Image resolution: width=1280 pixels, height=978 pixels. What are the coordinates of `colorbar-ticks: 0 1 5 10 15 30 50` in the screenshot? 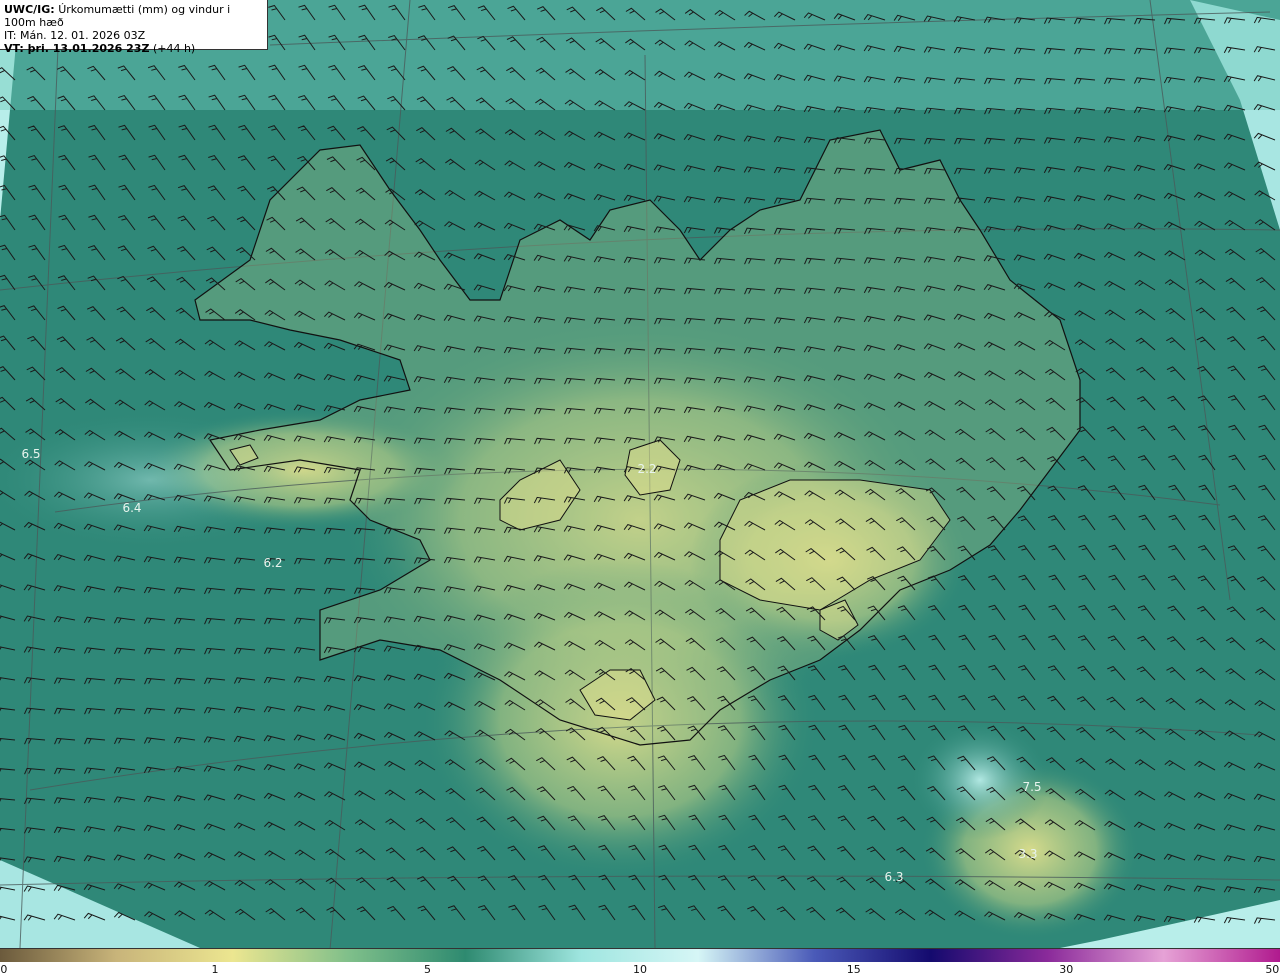 It's located at (640, 970).